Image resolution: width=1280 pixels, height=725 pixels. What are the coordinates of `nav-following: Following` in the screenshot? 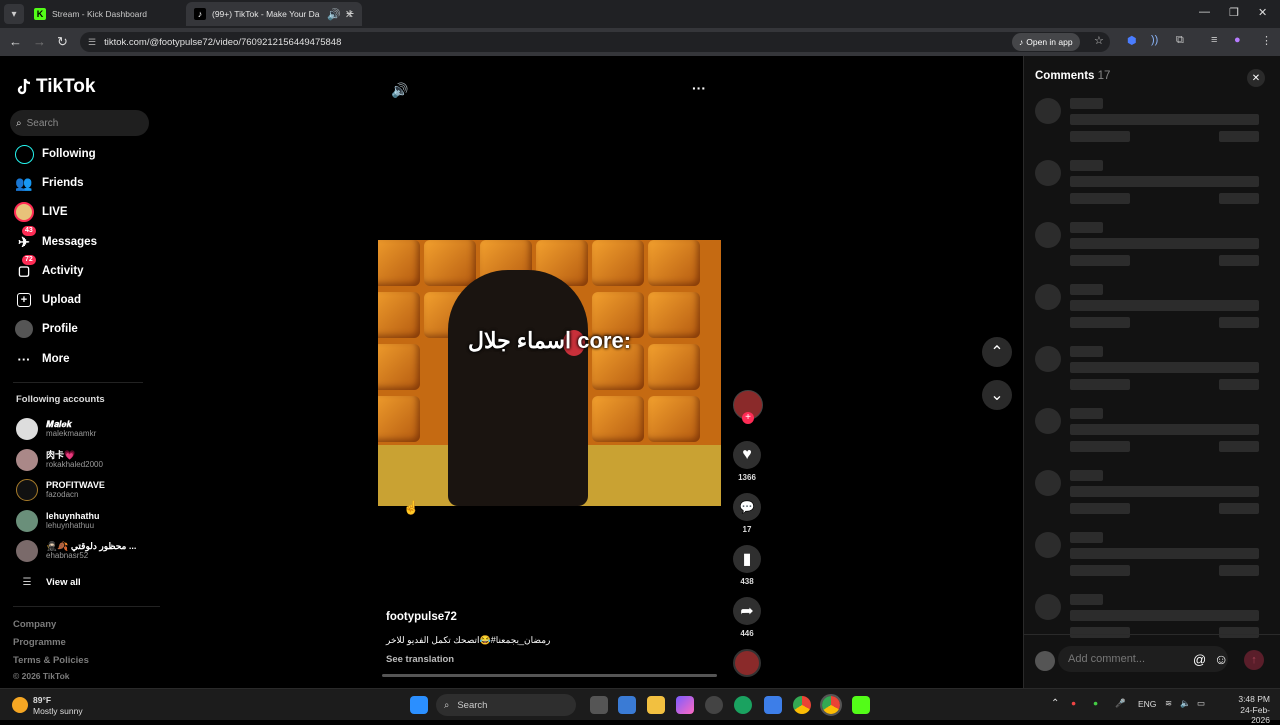 It's located at (55, 154).